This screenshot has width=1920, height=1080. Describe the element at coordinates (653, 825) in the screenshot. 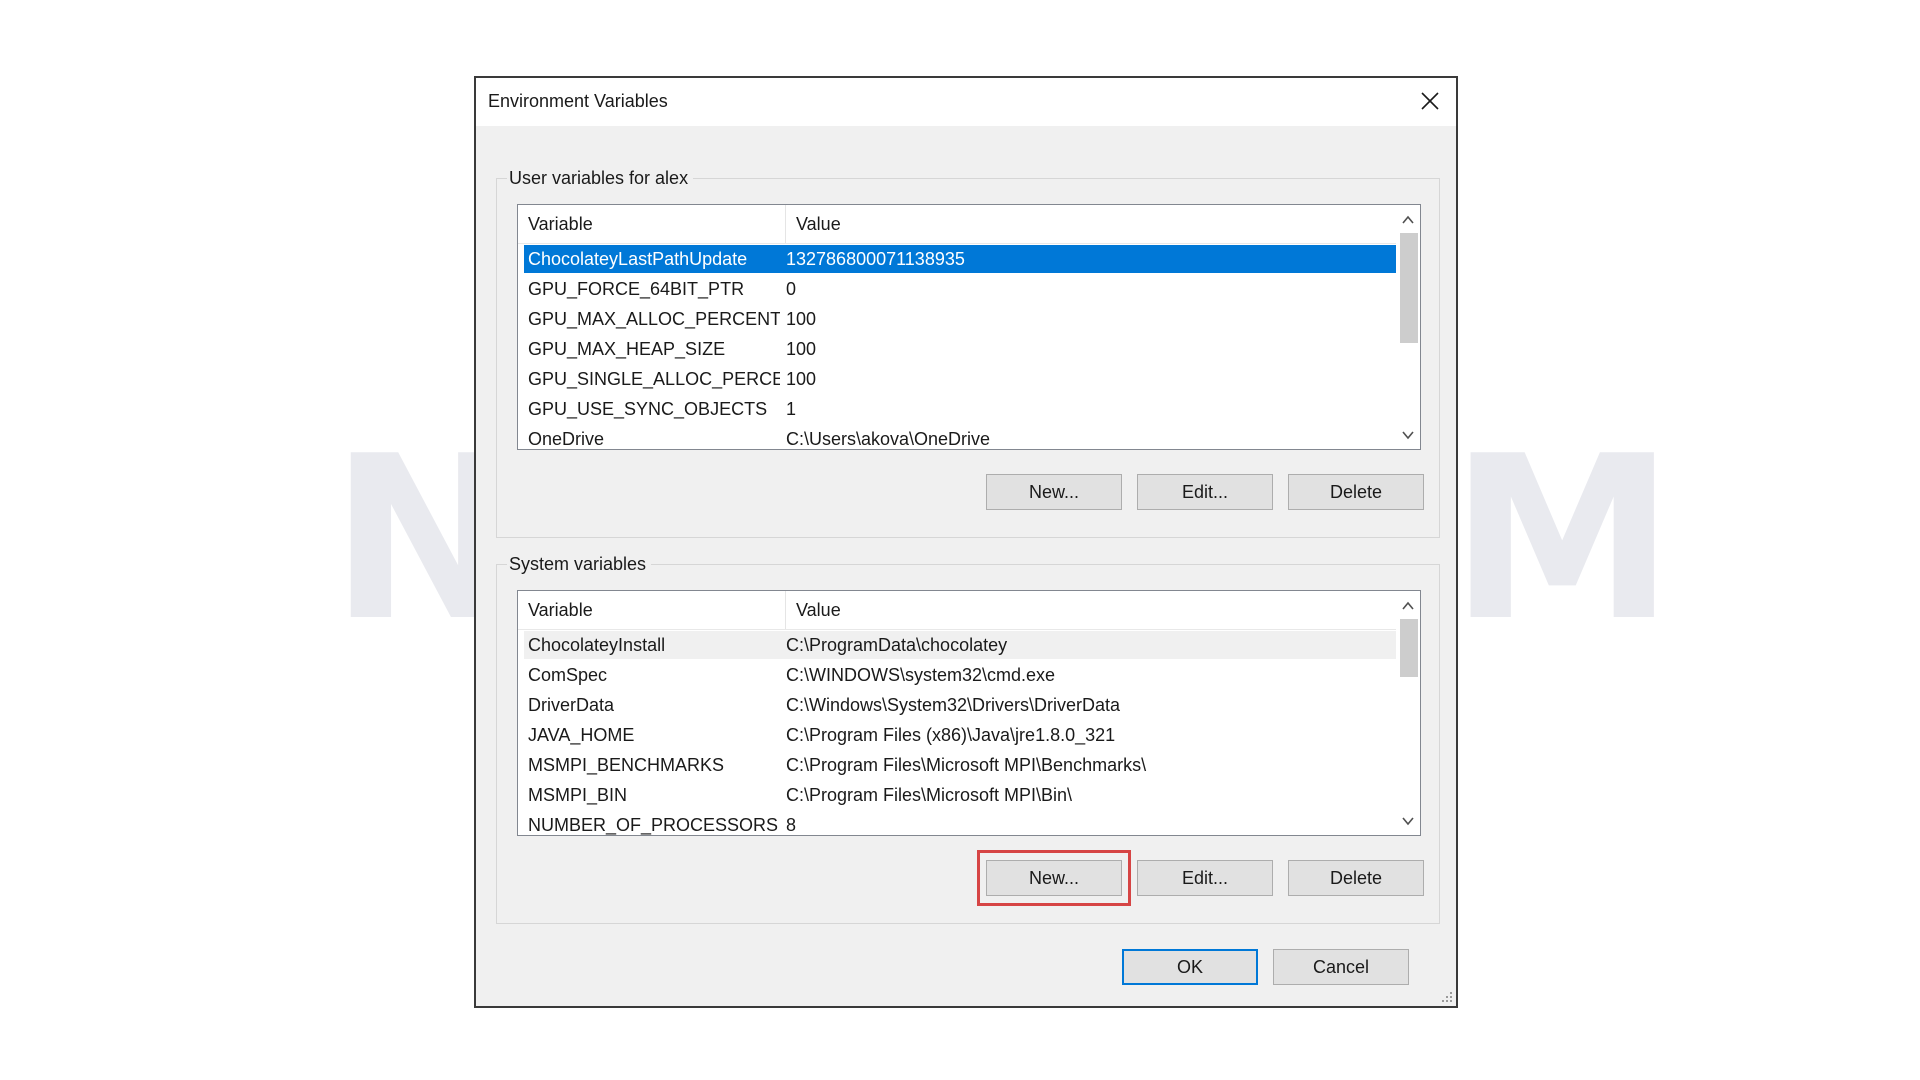

I see `variable-name-cell: NUMBER_OF_PROCESSORS` at that location.